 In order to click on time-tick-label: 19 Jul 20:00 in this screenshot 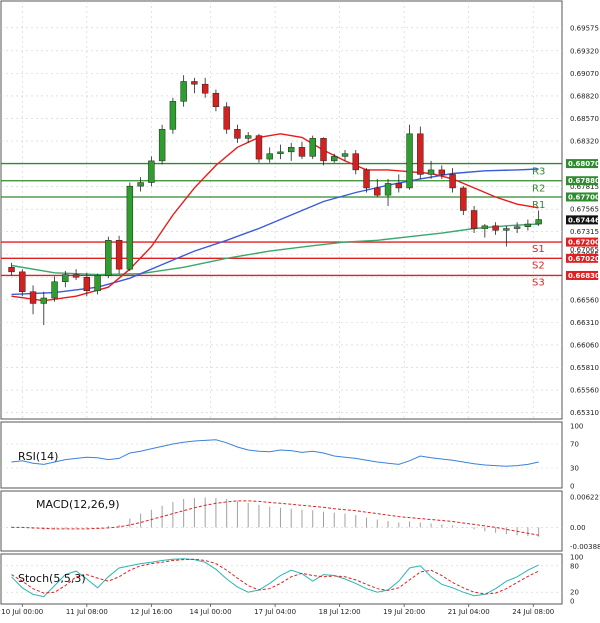, I will do `click(404, 612)`.